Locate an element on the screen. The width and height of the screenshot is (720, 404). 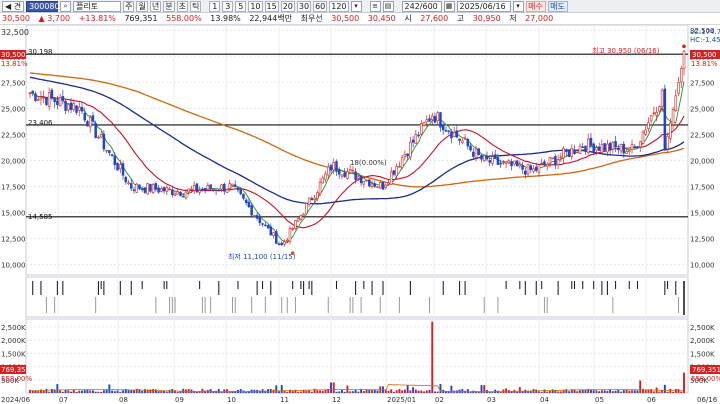
x-axis-label: 07 is located at coordinates (63, 400).